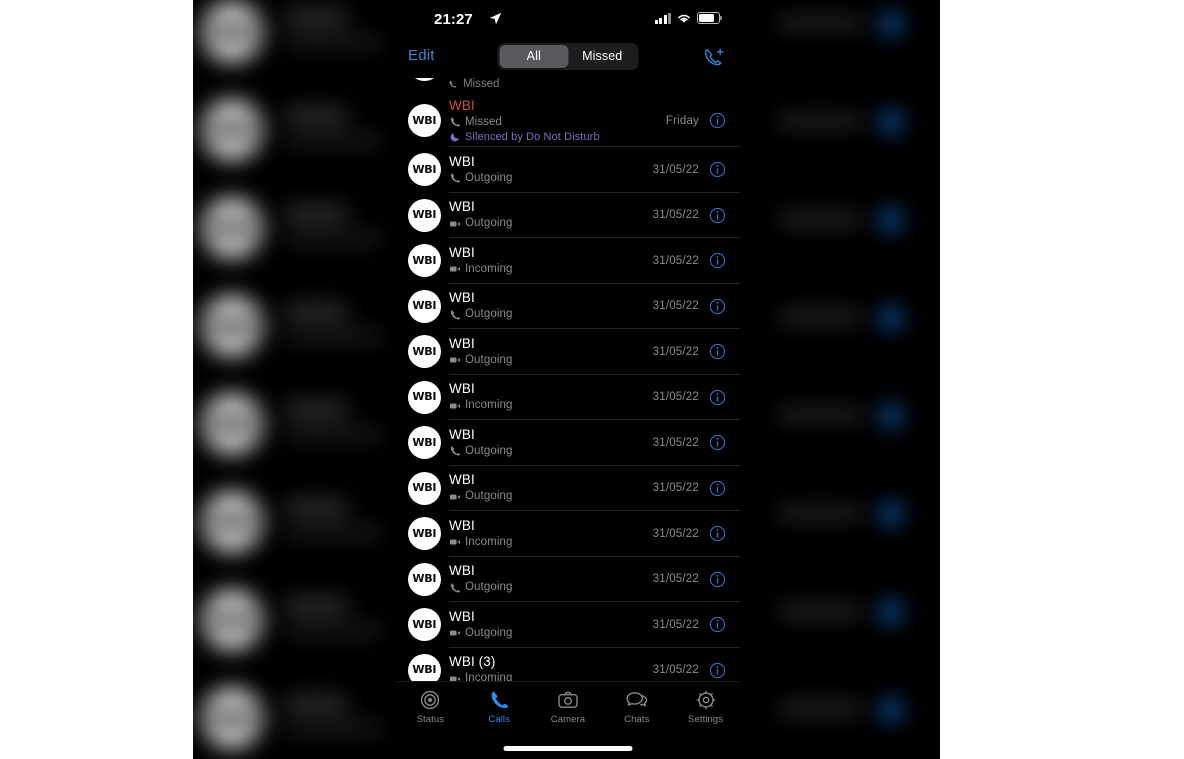 This screenshot has width=1184, height=759. I want to click on tab-bar: Status Calls Camera Chats Settings, so click(568, 720).